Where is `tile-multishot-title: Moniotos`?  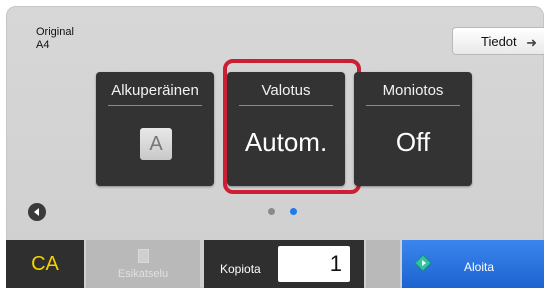 tile-multishot-title: Moniotos is located at coordinates (413, 90).